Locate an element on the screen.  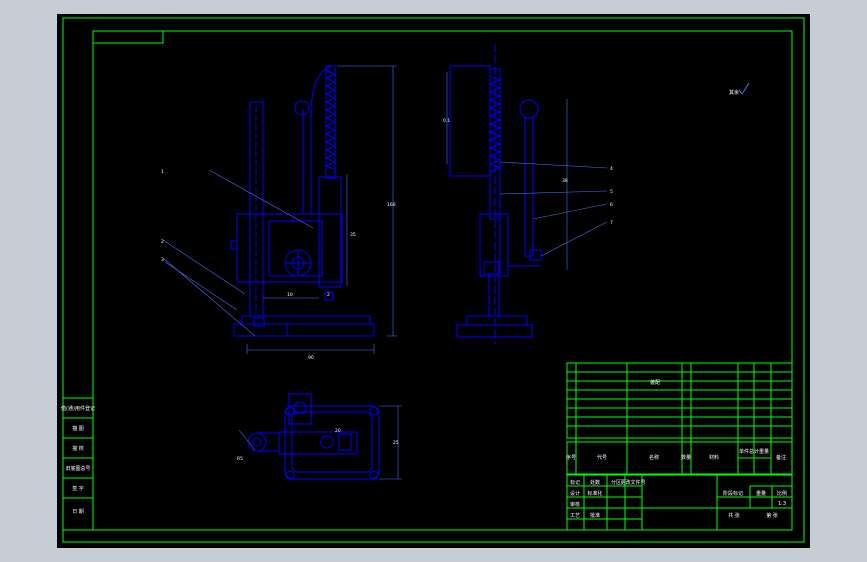
dim-side-height: 38 is located at coordinates (565, 181).